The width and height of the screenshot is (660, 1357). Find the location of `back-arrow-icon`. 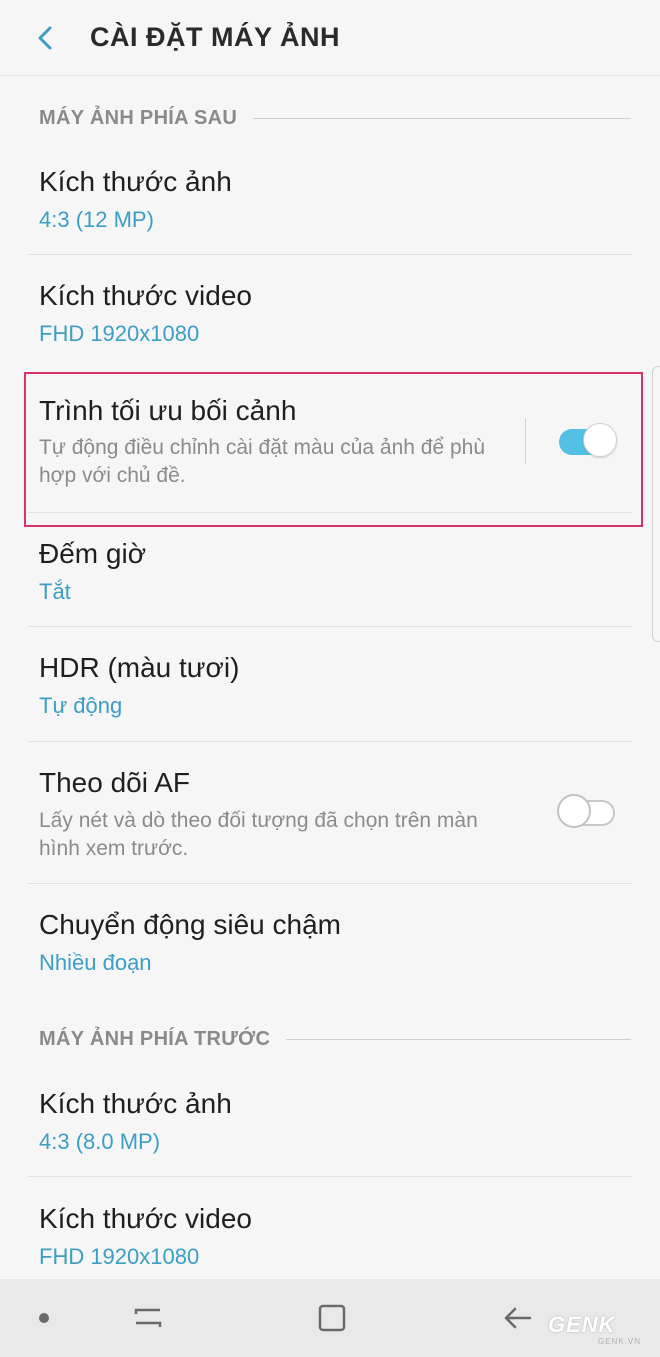

back-arrow-icon is located at coordinates (518, 1318).